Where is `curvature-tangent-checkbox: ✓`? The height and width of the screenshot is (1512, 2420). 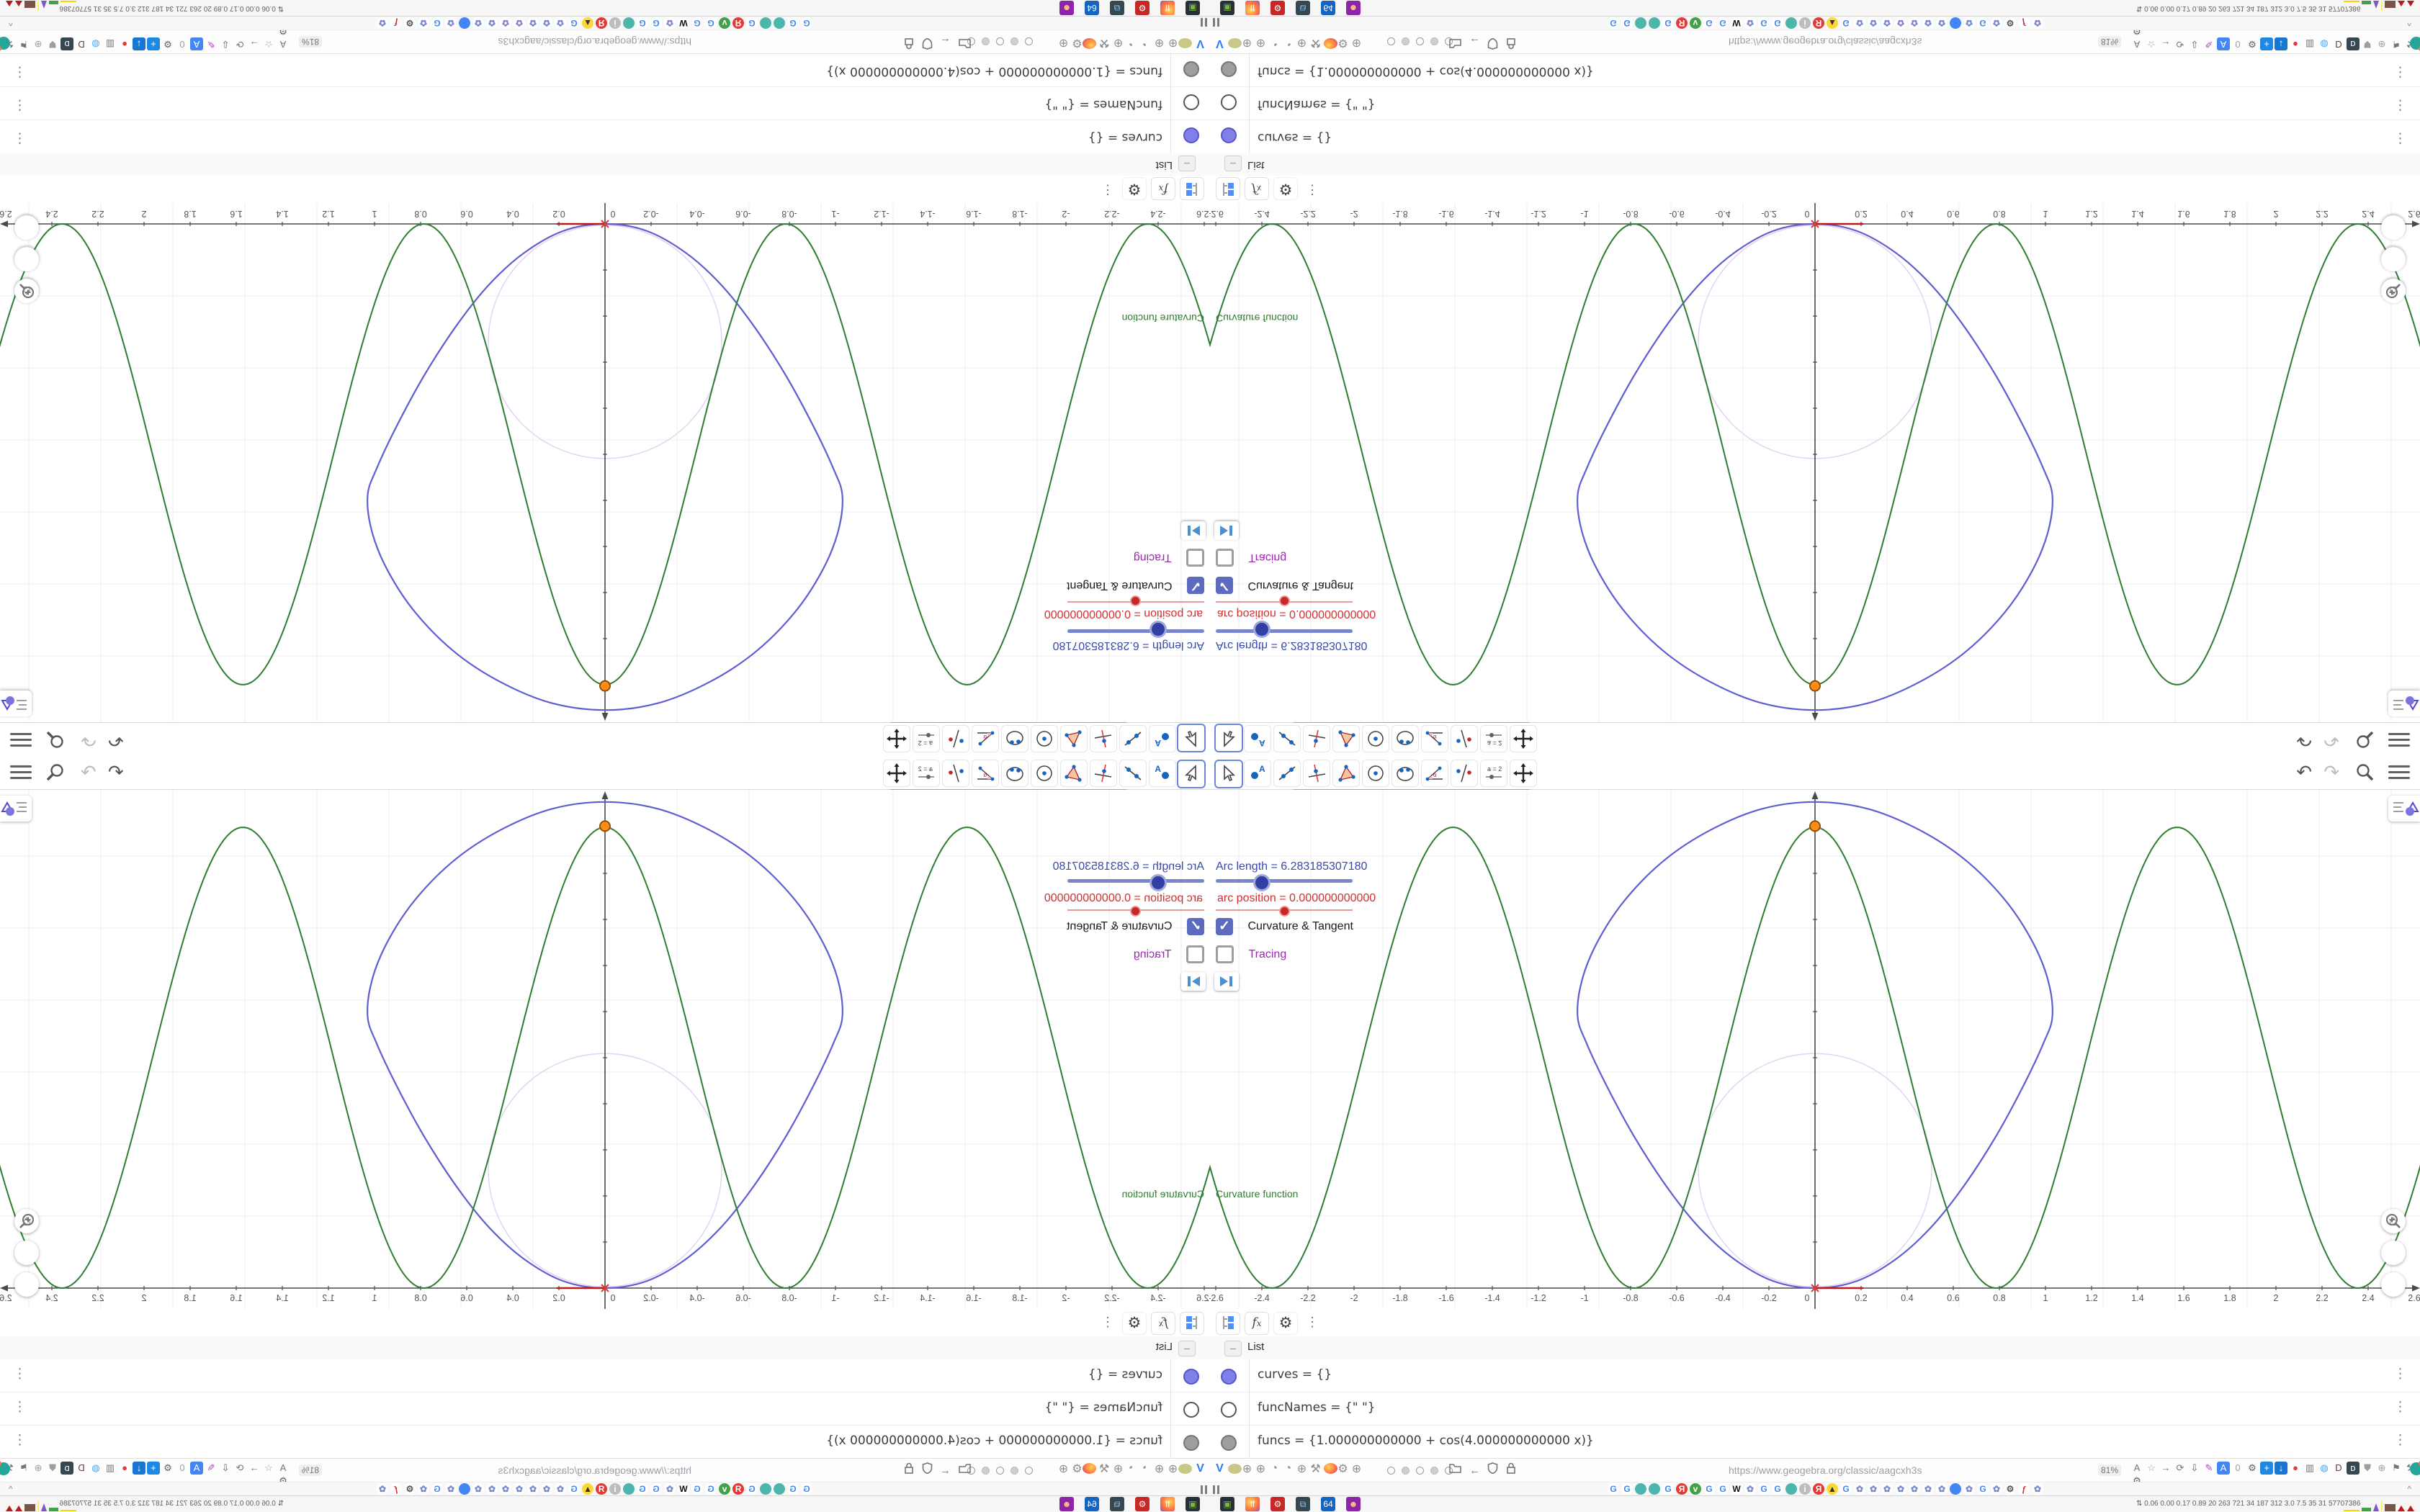
curvature-tangent-checkbox: ✓ is located at coordinates (1224, 585).